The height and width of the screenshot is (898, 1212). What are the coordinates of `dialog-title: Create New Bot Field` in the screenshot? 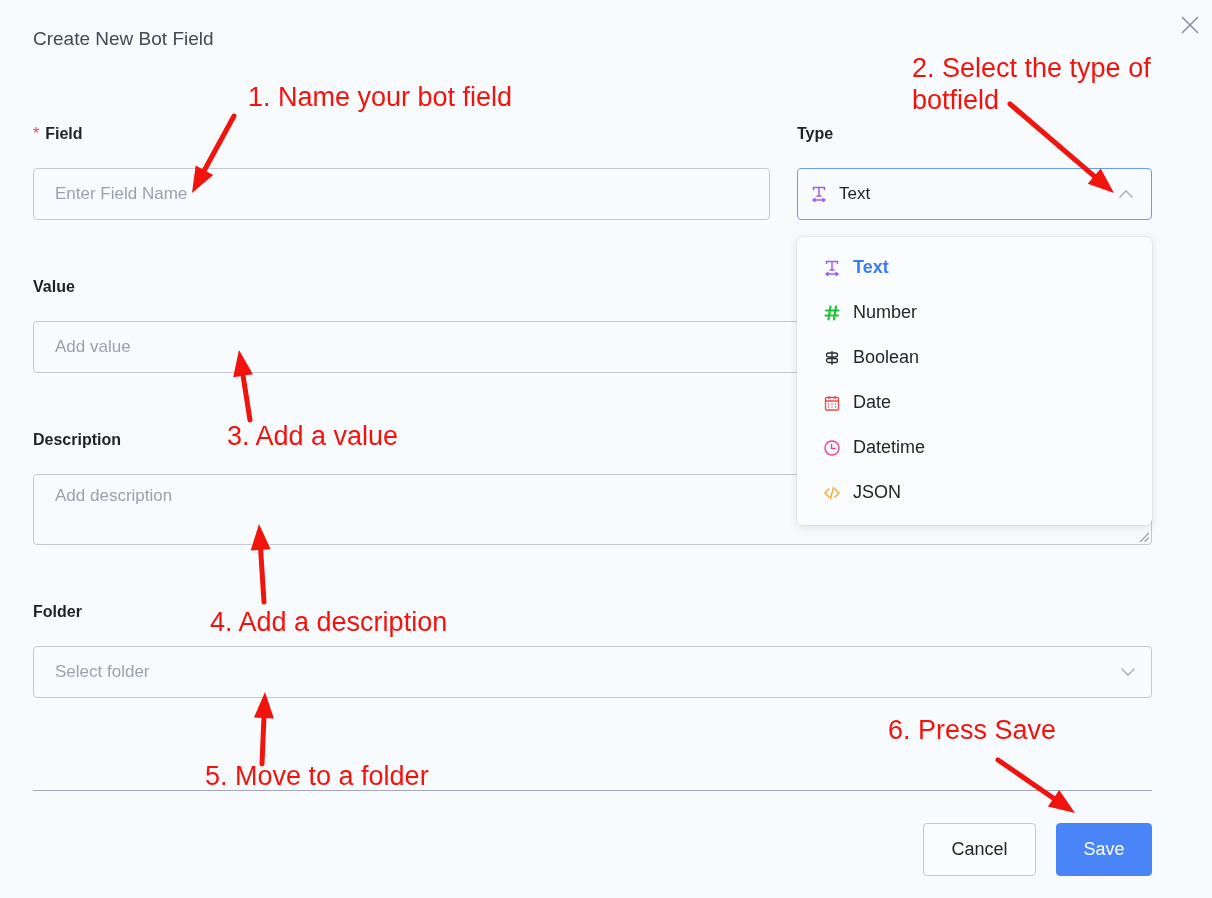 It's located at (123, 39).